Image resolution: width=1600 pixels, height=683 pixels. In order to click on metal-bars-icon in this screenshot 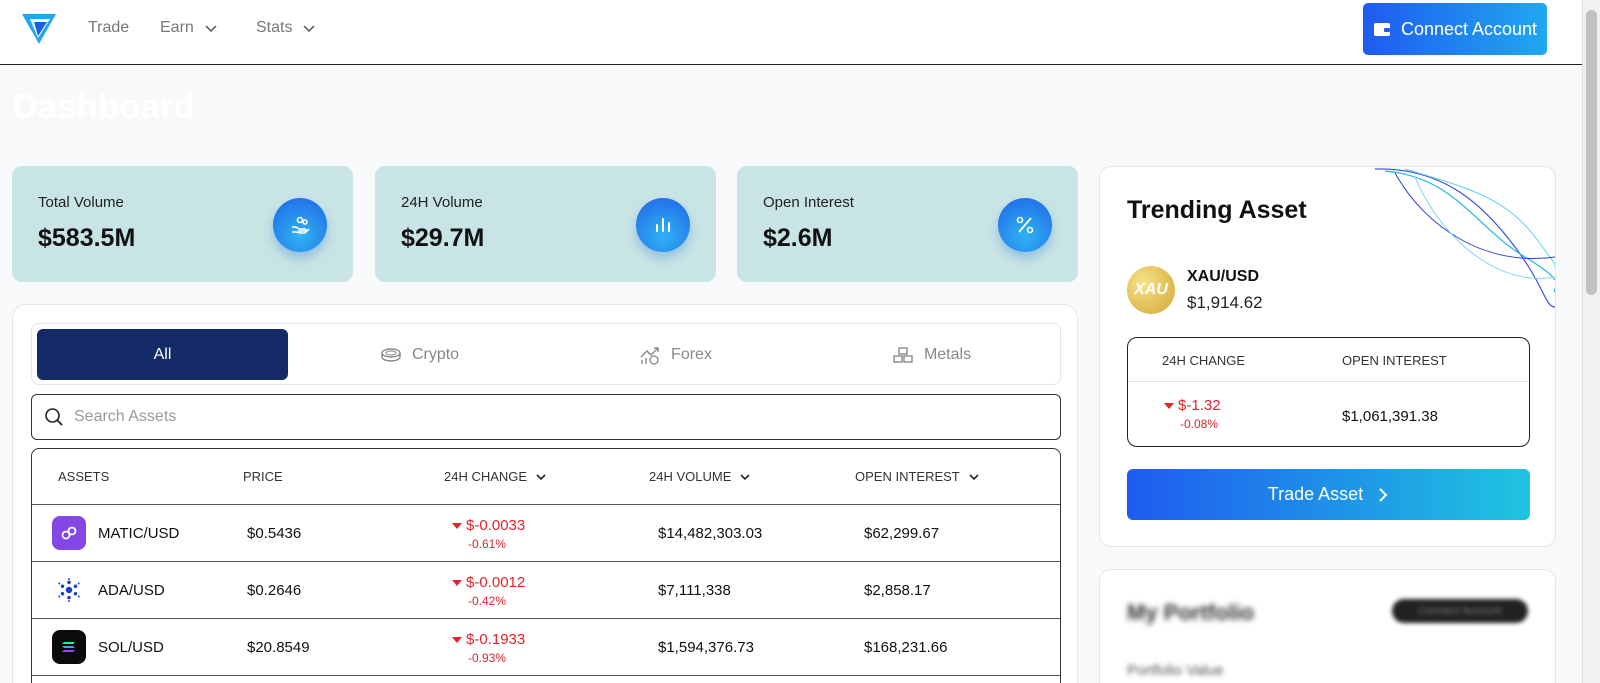, I will do `click(903, 354)`.